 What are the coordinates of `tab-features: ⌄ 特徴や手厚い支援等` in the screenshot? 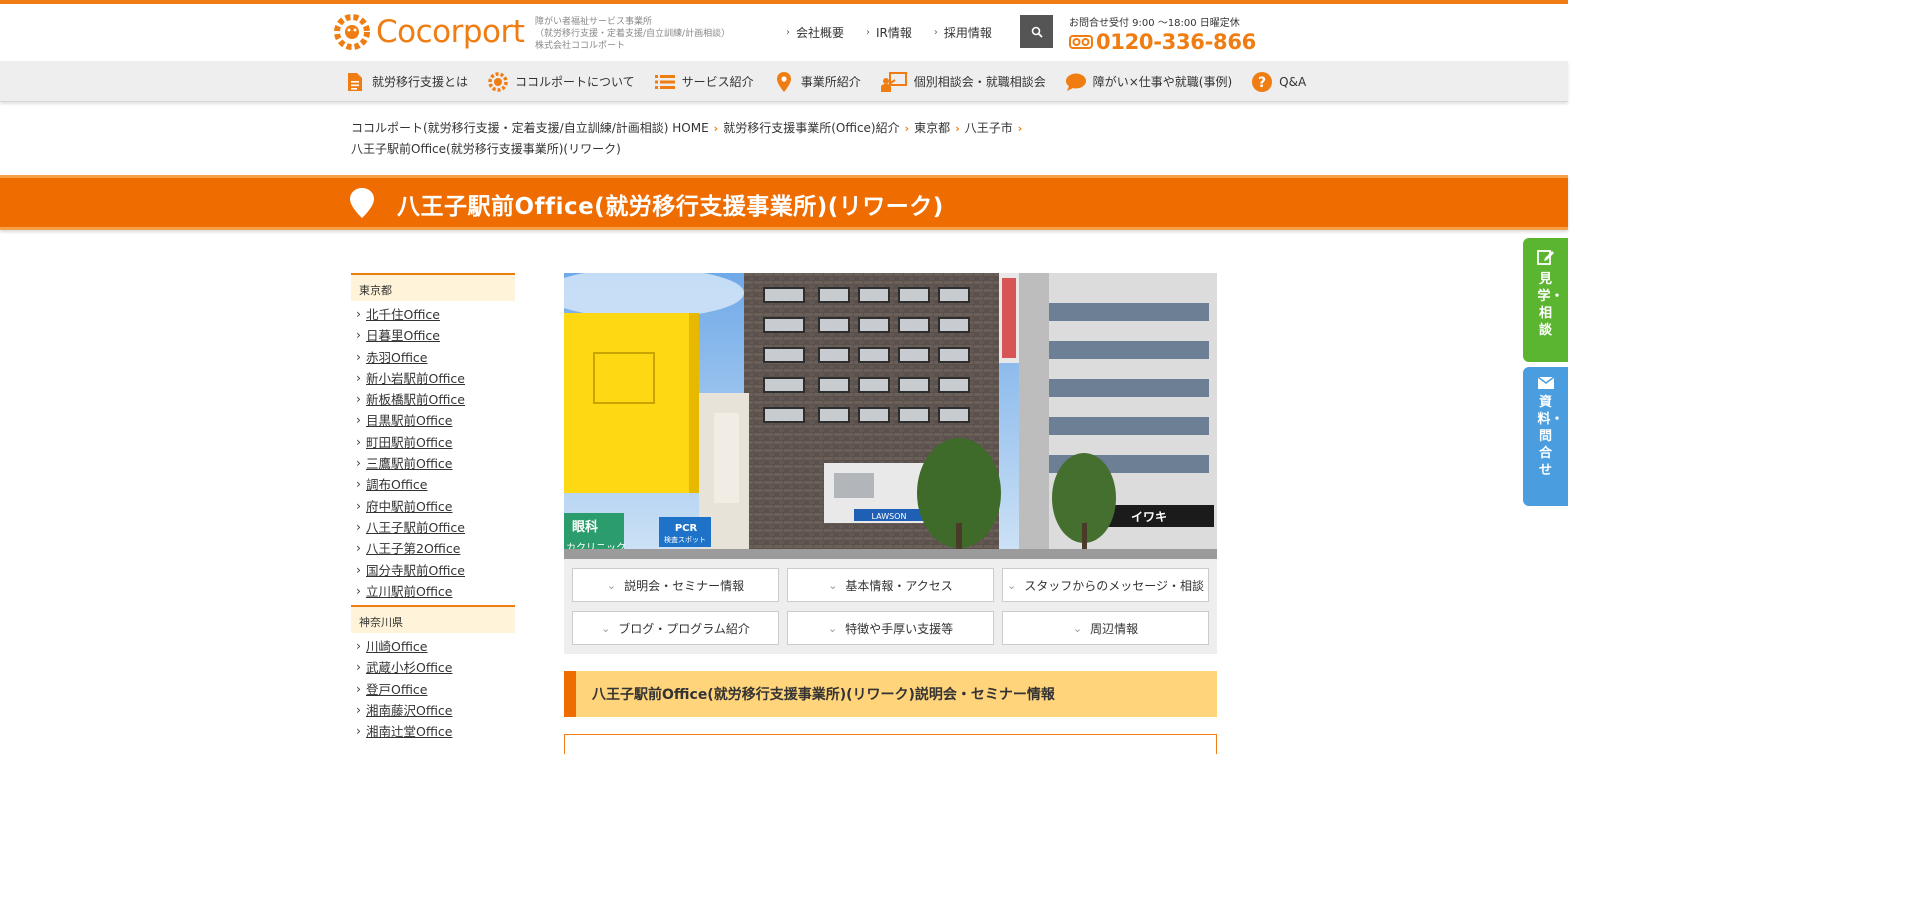 It's located at (890, 628).